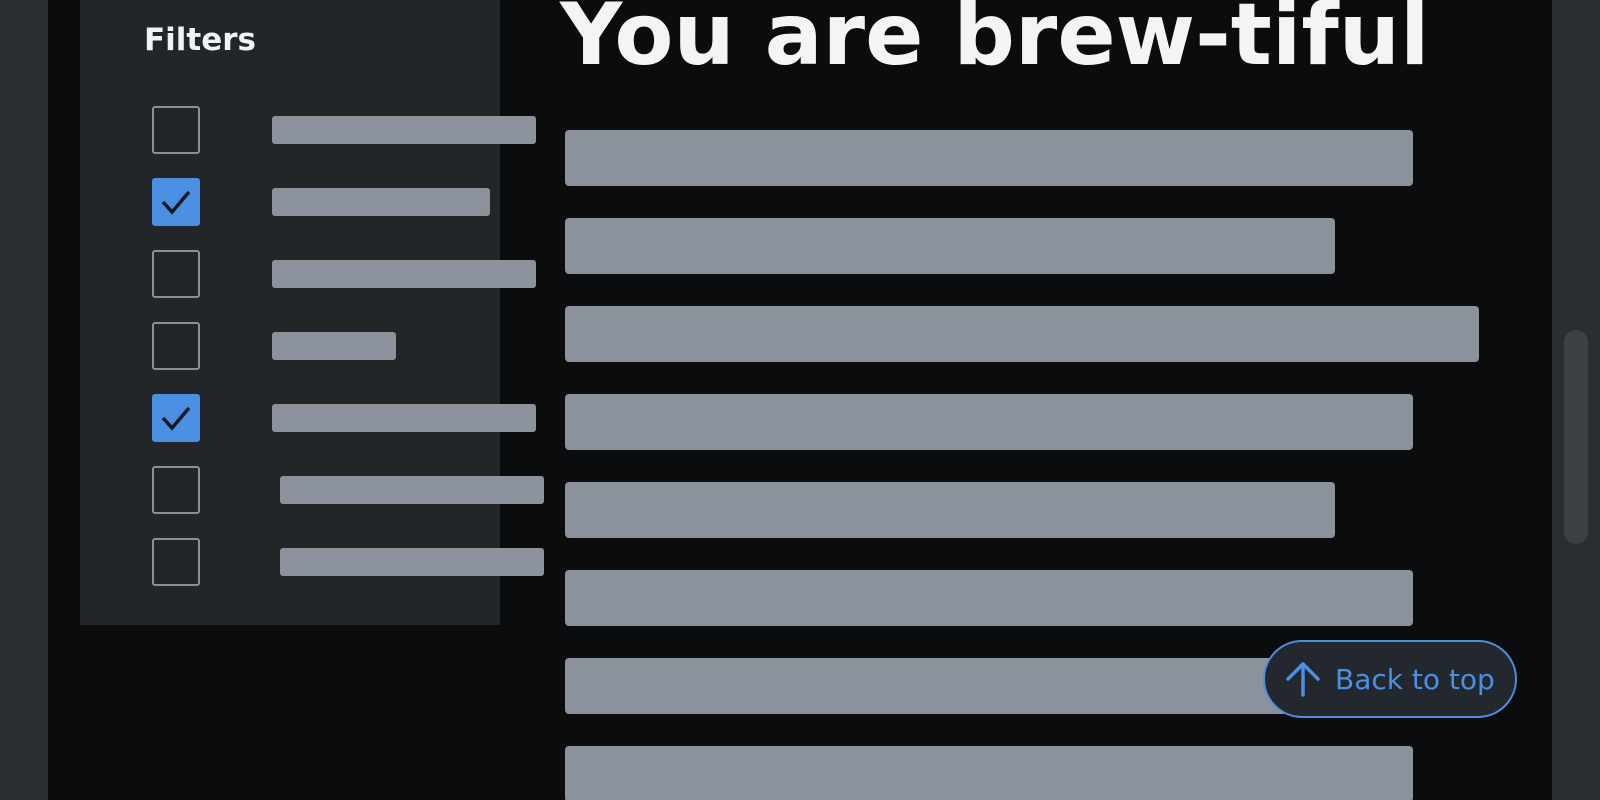 The height and width of the screenshot is (800, 1600). What do you see at coordinates (995, 42) in the screenshot?
I see `page-headline: You are brew-tiful` at bounding box center [995, 42].